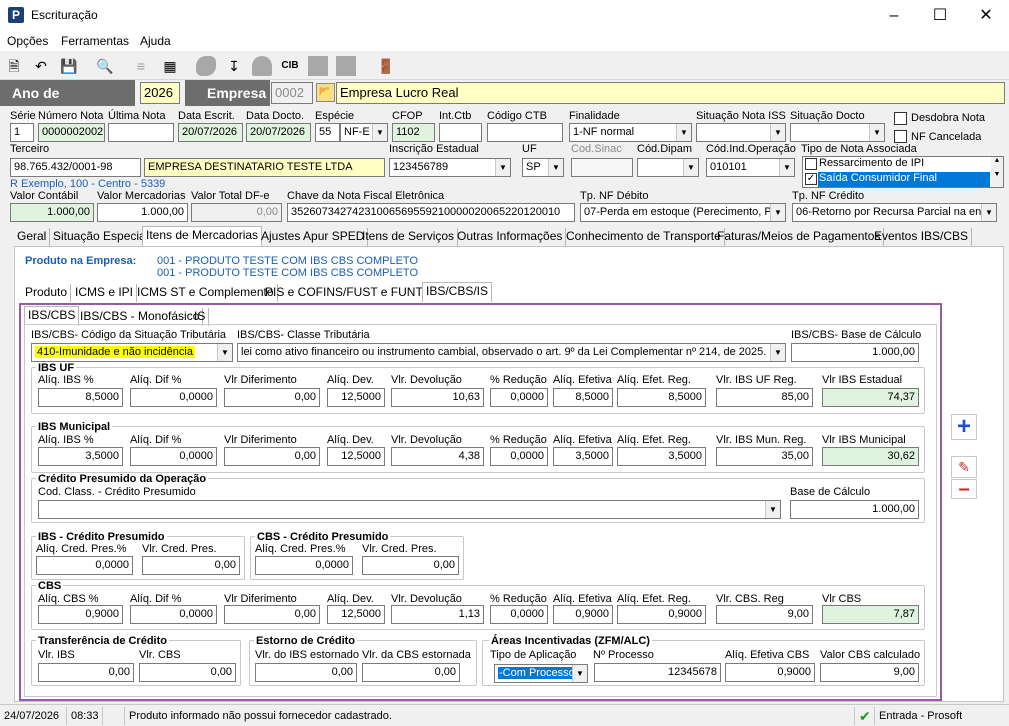 The width and height of the screenshot is (1009, 726). I want to click on areas-vlr-field: 9,00, so click(869, 672).